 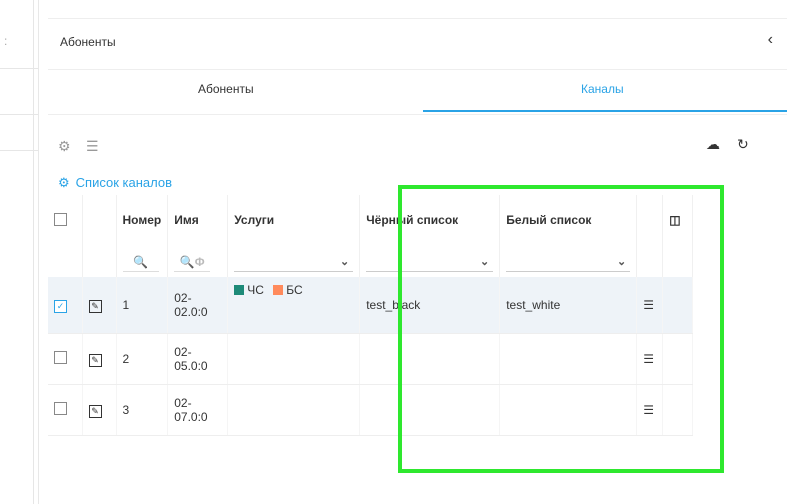 I want to click on cell-number: 2, so click(x=142, y=359).